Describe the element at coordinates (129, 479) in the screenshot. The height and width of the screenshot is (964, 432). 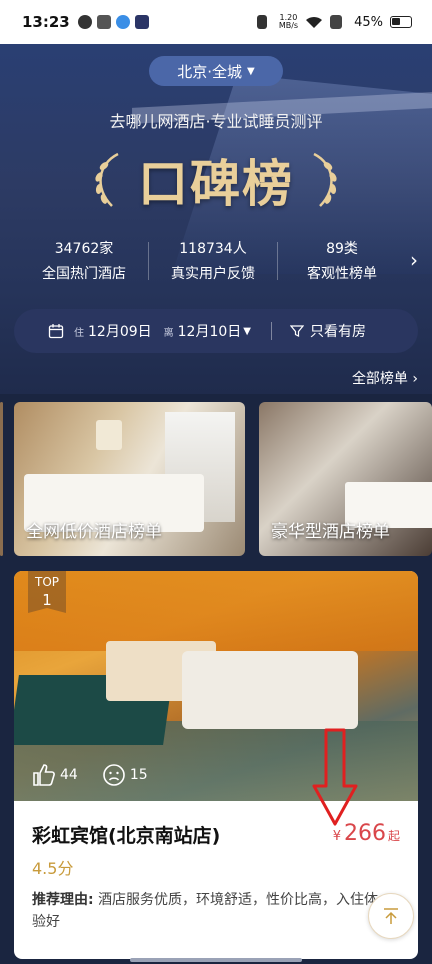
I see `category-card-budget: 全网低价酒店榜单` at that location.